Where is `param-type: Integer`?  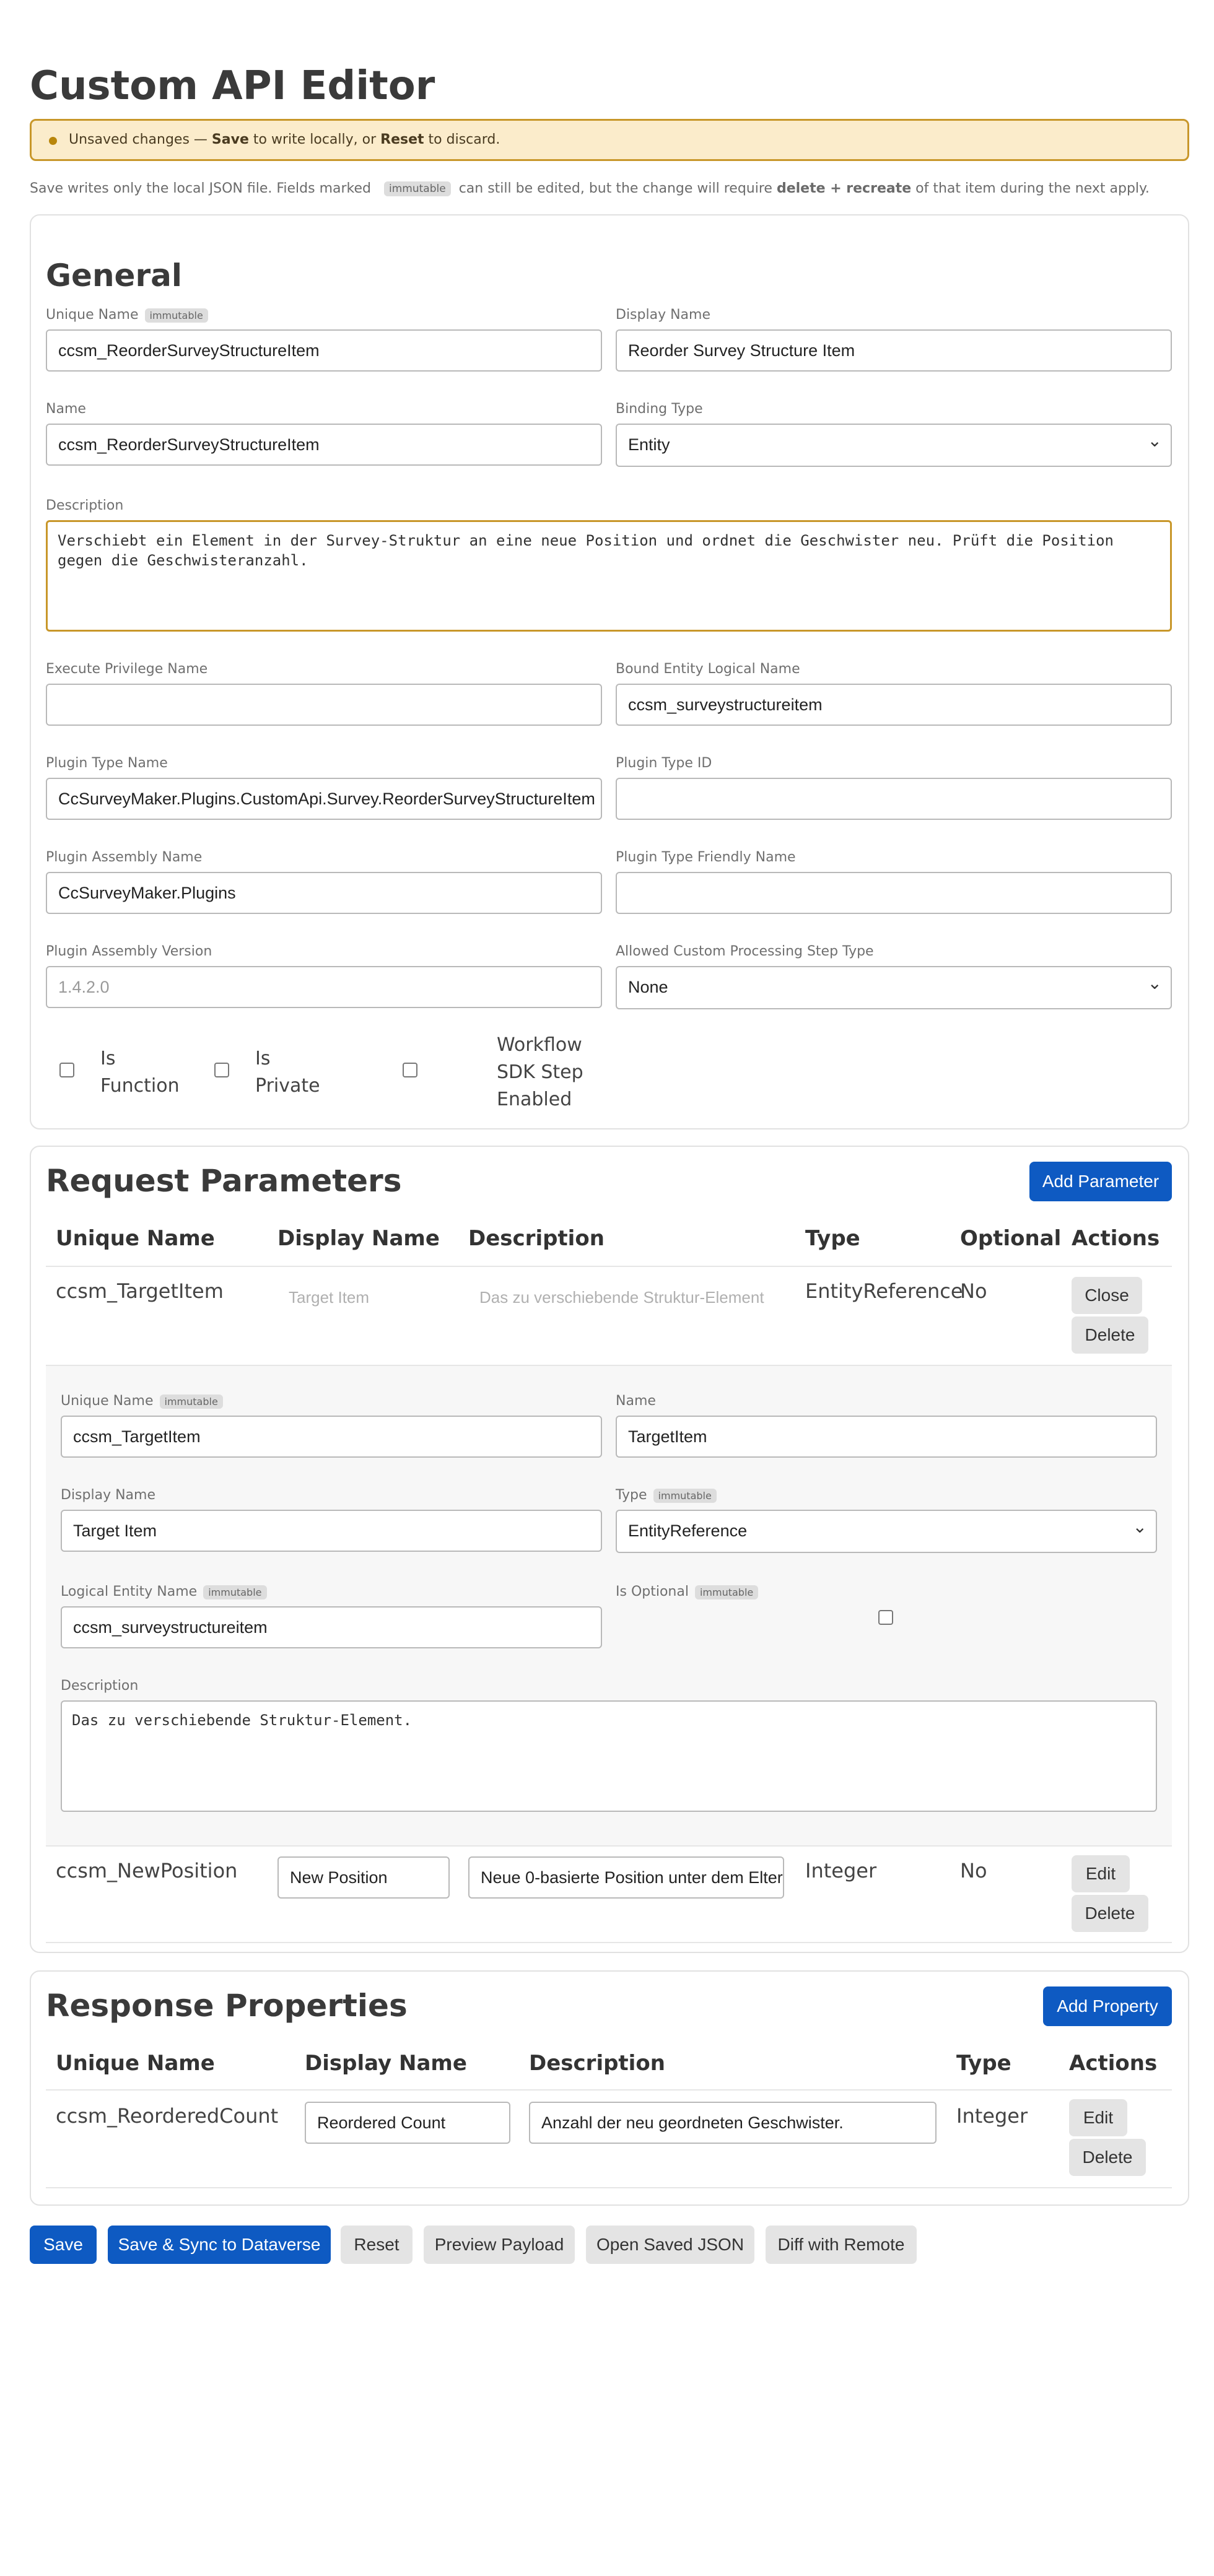
param-type: Integer is located at coordinates (841, 1870).